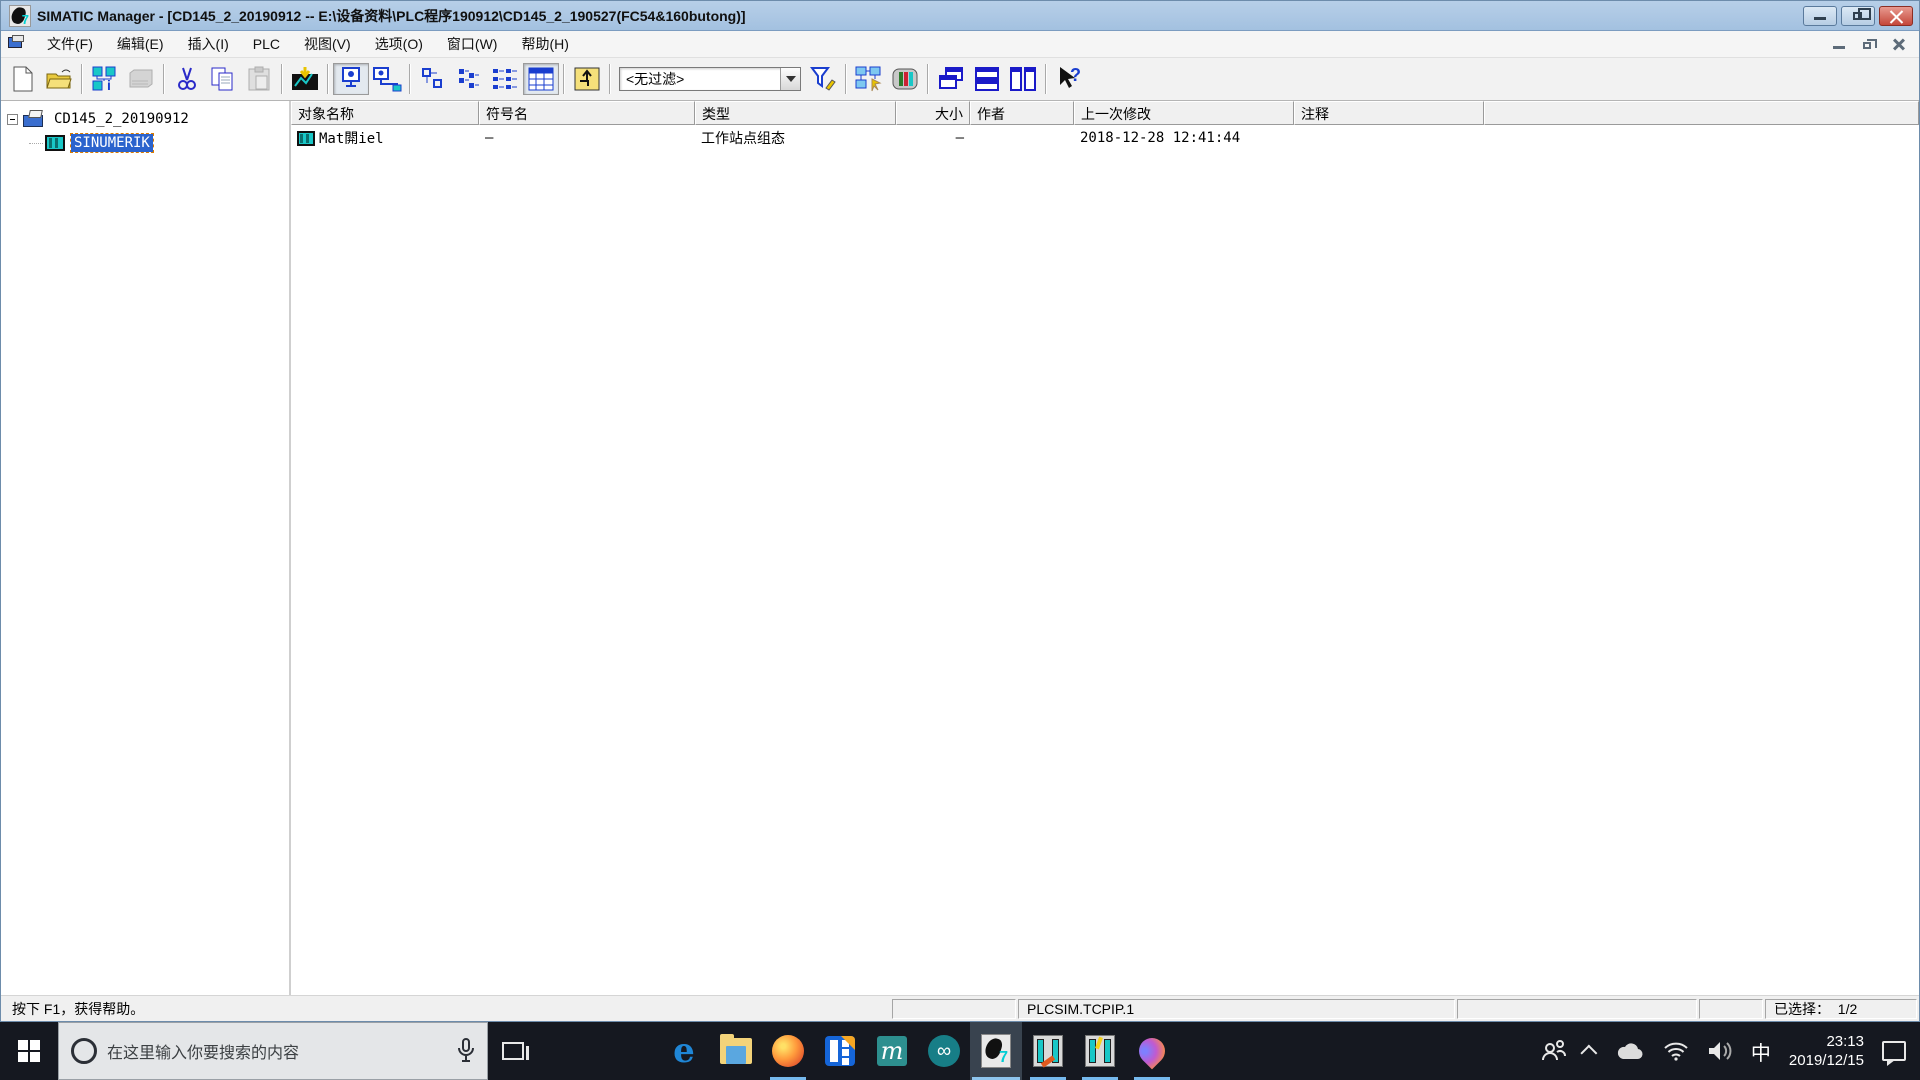  Describe the element at coordinates (544, 44) in the screenshot. I see `menu-help: 帮助(H)` at that location.